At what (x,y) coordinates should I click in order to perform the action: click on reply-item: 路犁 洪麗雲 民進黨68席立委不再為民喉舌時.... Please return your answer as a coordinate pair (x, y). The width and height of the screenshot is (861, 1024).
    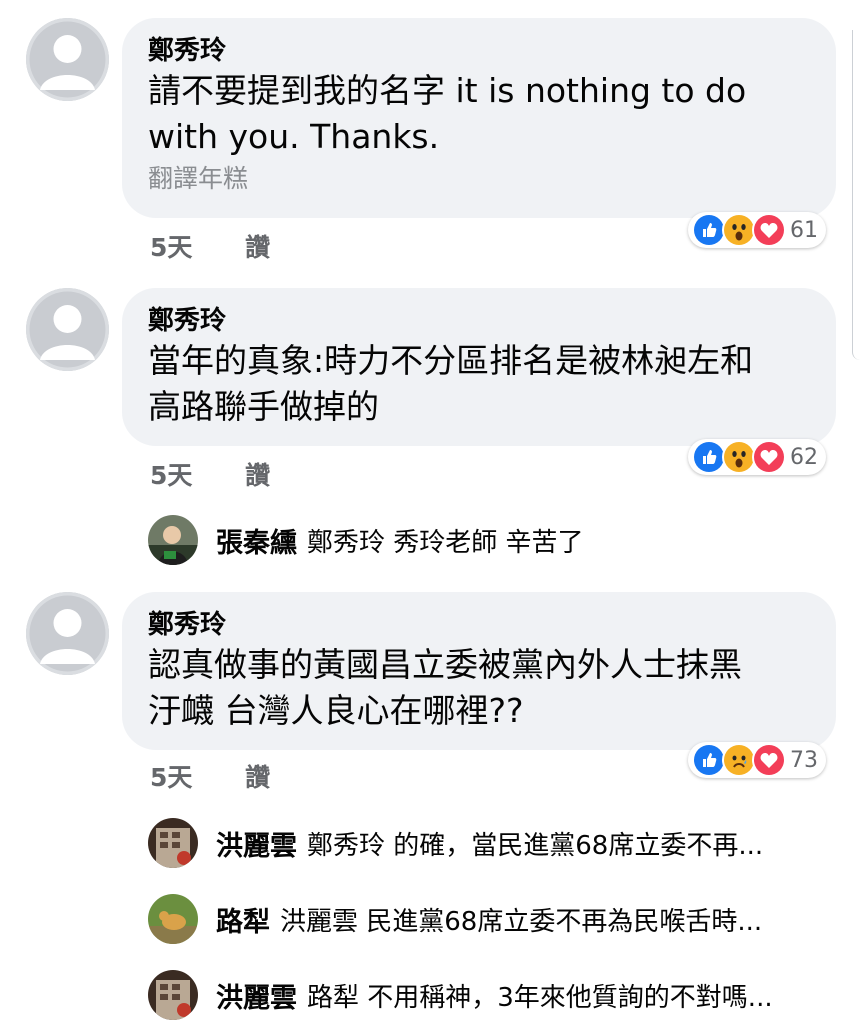
    Looking at the image, I should click on (455, 919).